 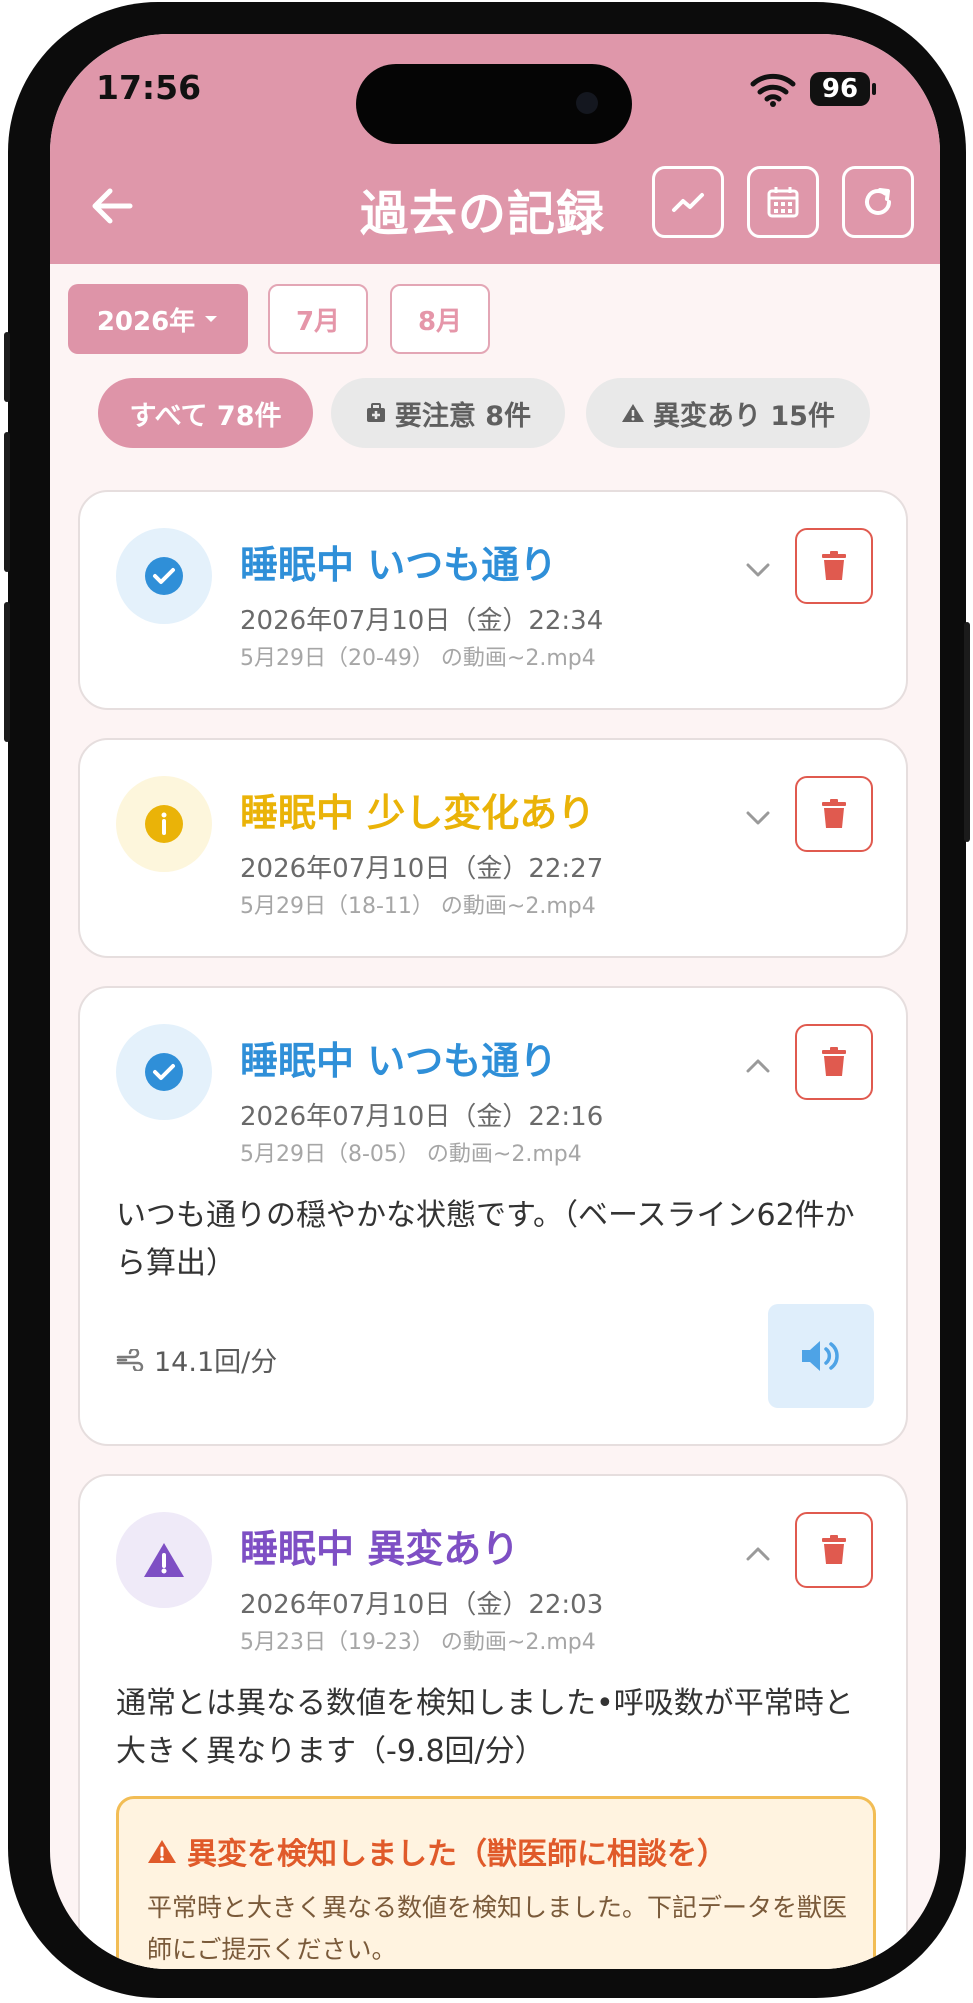 What do you see at coordinates (112, 206) in the screenshot?
I see `back-arrow-icon` at bounding box center [112, 206].